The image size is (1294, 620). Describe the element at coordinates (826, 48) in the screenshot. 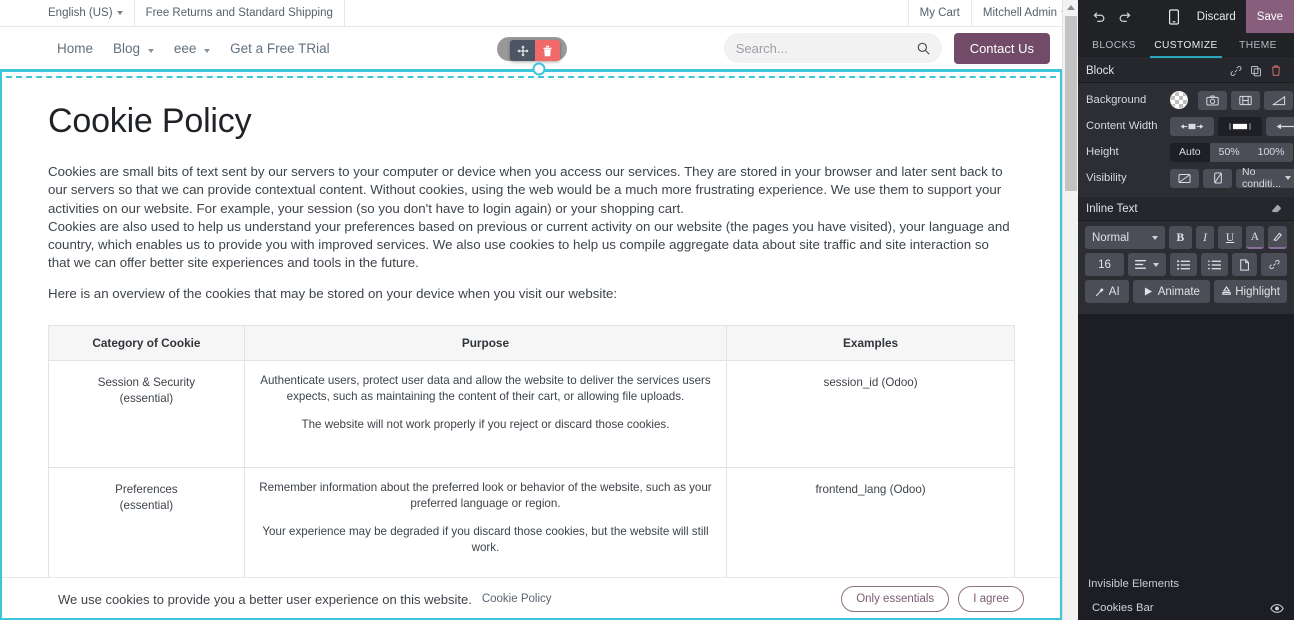

I see `search-input` at that location.